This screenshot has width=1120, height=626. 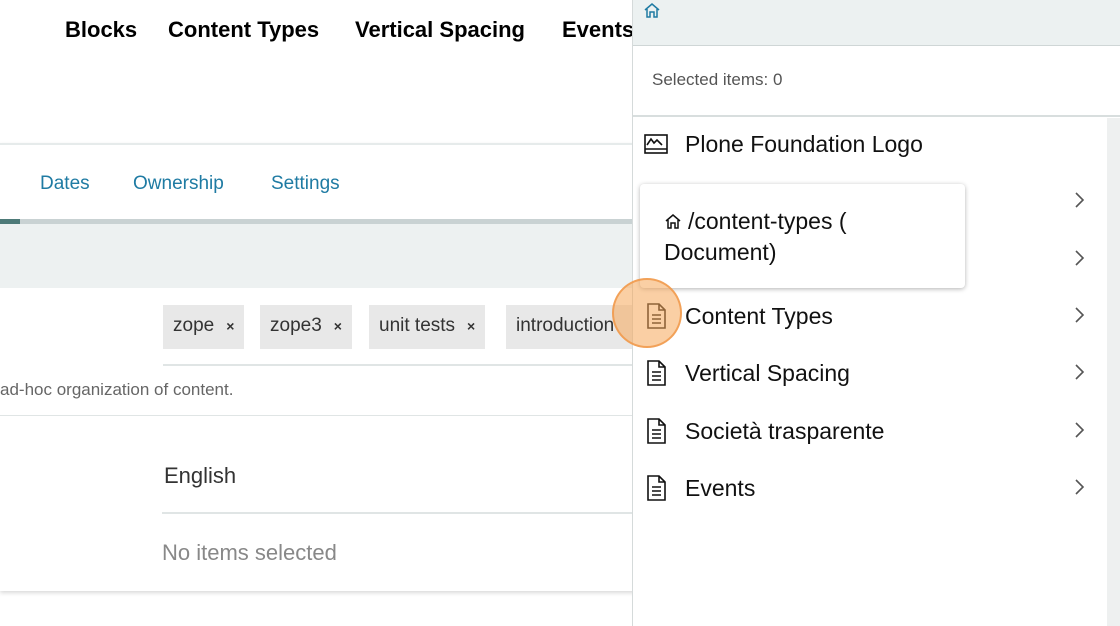 What do you see at coordinates (117, 389) in the screenshot?
I see `subjects-help-text: ad-hoc organization of content.` at bounding box center [117, 389].